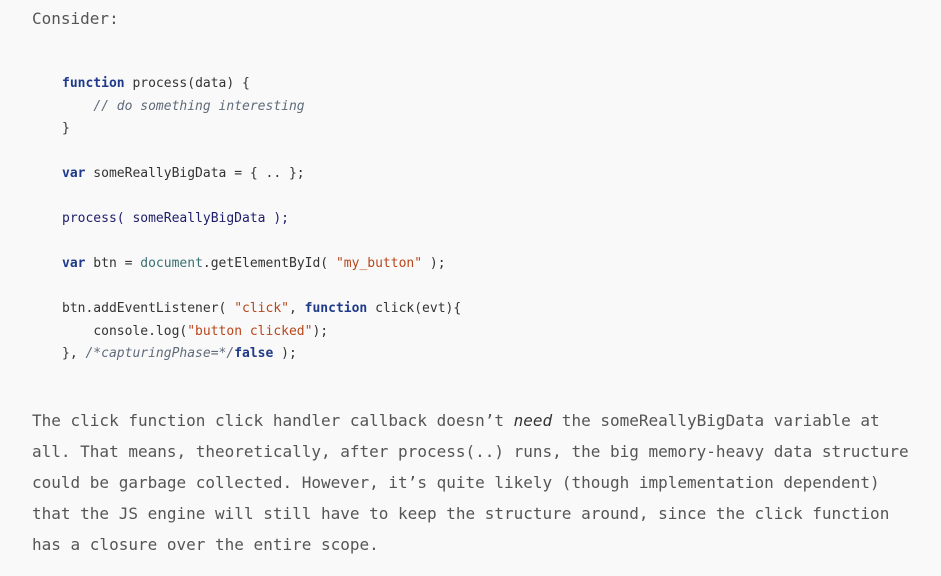 This screenshot has height=576, width=941. What do you see at coordinates (74, 353) in the screenshot?
I see `code-text: },` at bounding box center [74, 353].